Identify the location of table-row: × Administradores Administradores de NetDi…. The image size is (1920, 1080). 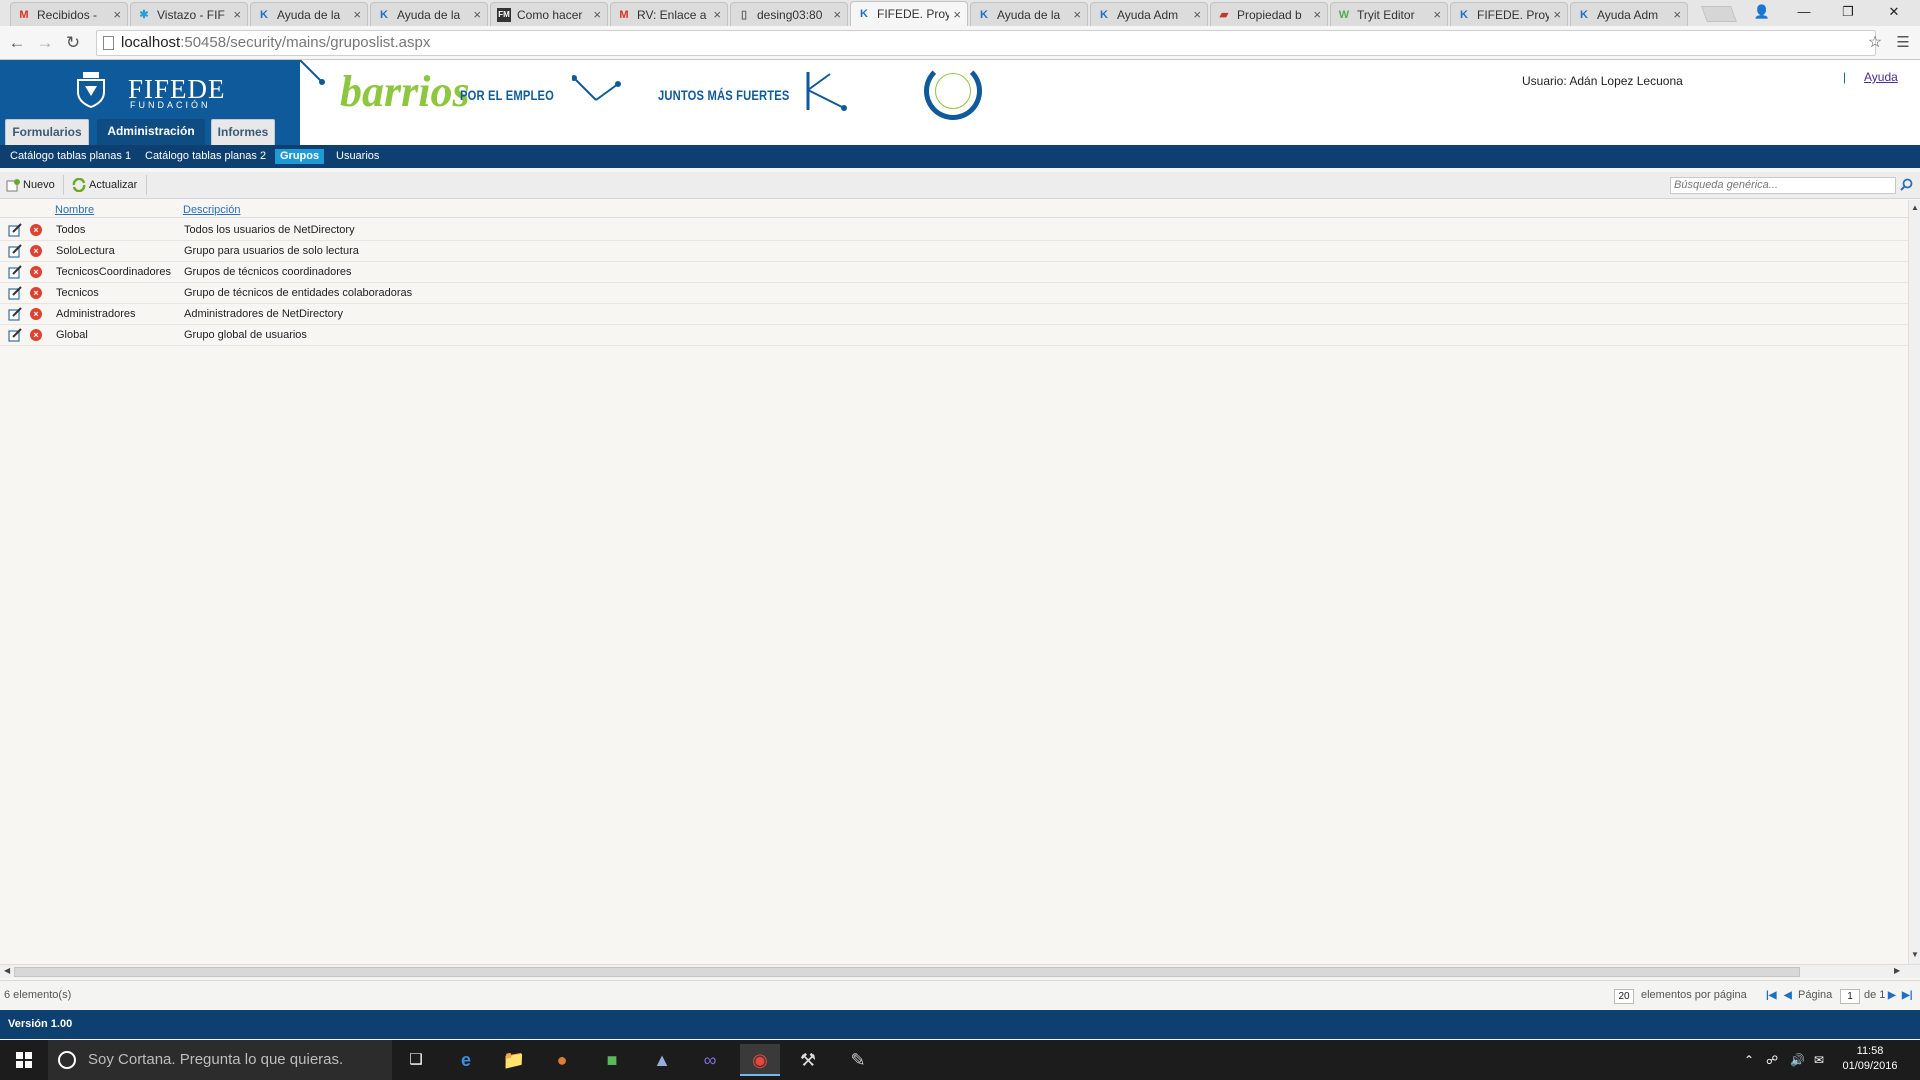
(954, 314).